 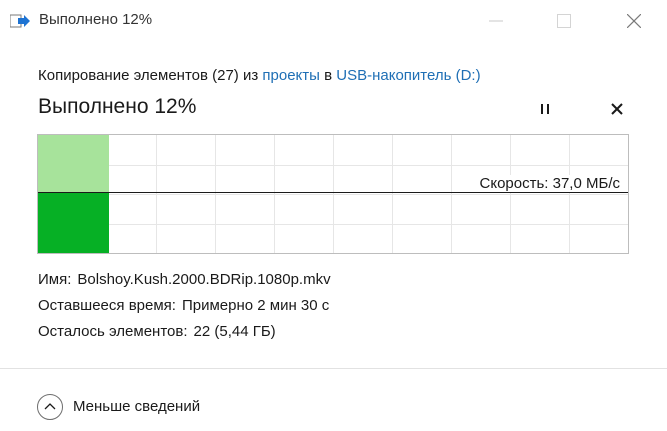 I want to click on time-remaining-label: Оставшееся время:, so click(x=107, y=305).